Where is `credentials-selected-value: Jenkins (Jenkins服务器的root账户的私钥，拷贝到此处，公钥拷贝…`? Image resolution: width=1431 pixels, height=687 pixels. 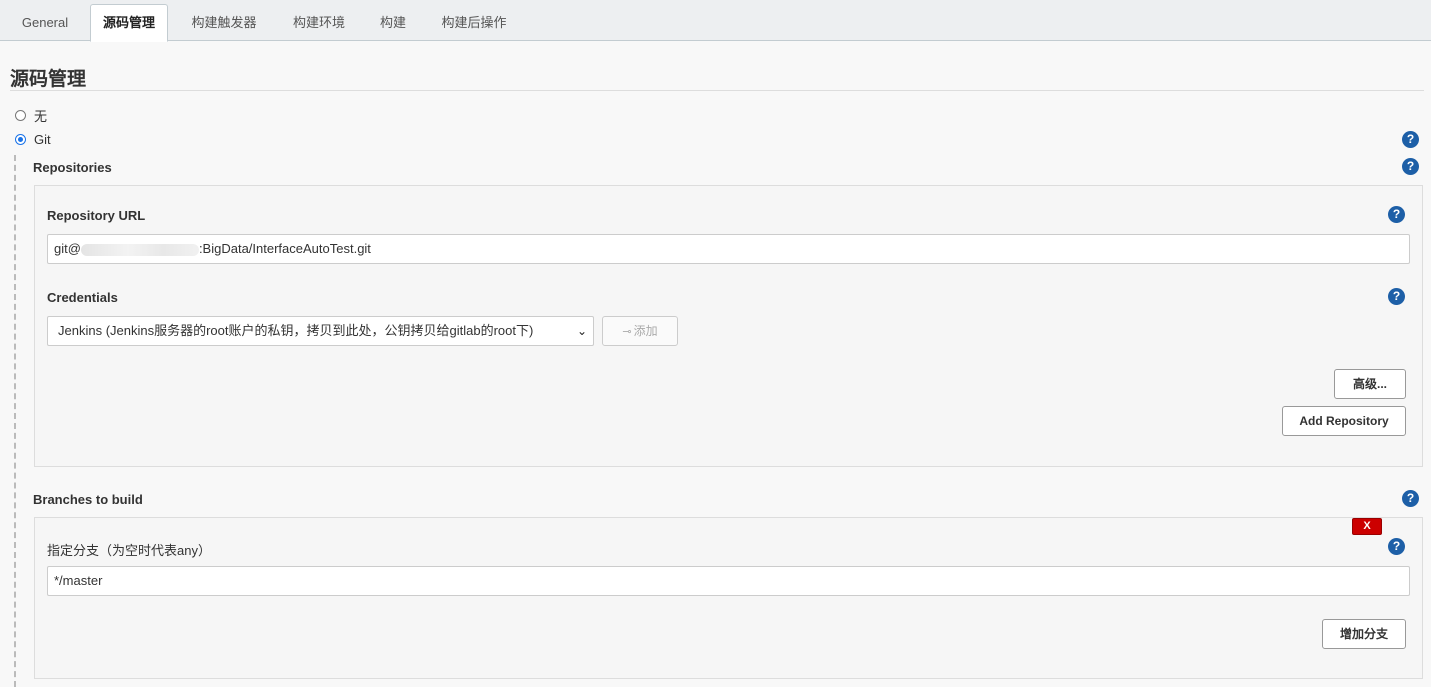 credentials-selected-value: Jenkins (Jenkins服务器的root账户的私钥，拷贝到此处，公钥拷贝… is located at coordinates (296, 330).